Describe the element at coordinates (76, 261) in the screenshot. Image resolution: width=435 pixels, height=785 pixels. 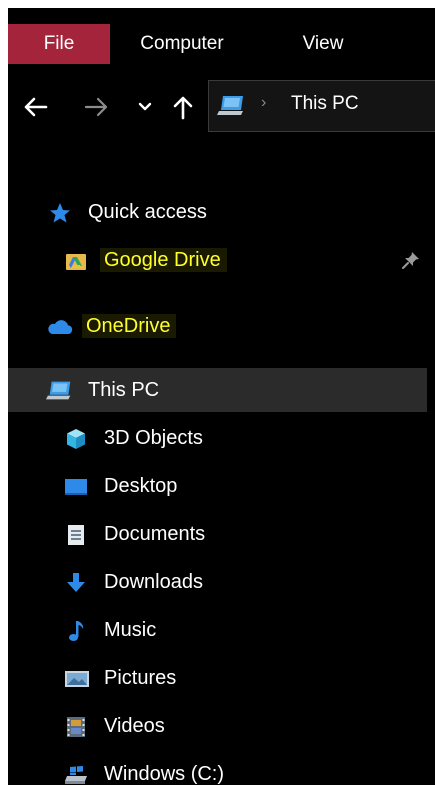
I see `google-drive-folder-icon` at that location.